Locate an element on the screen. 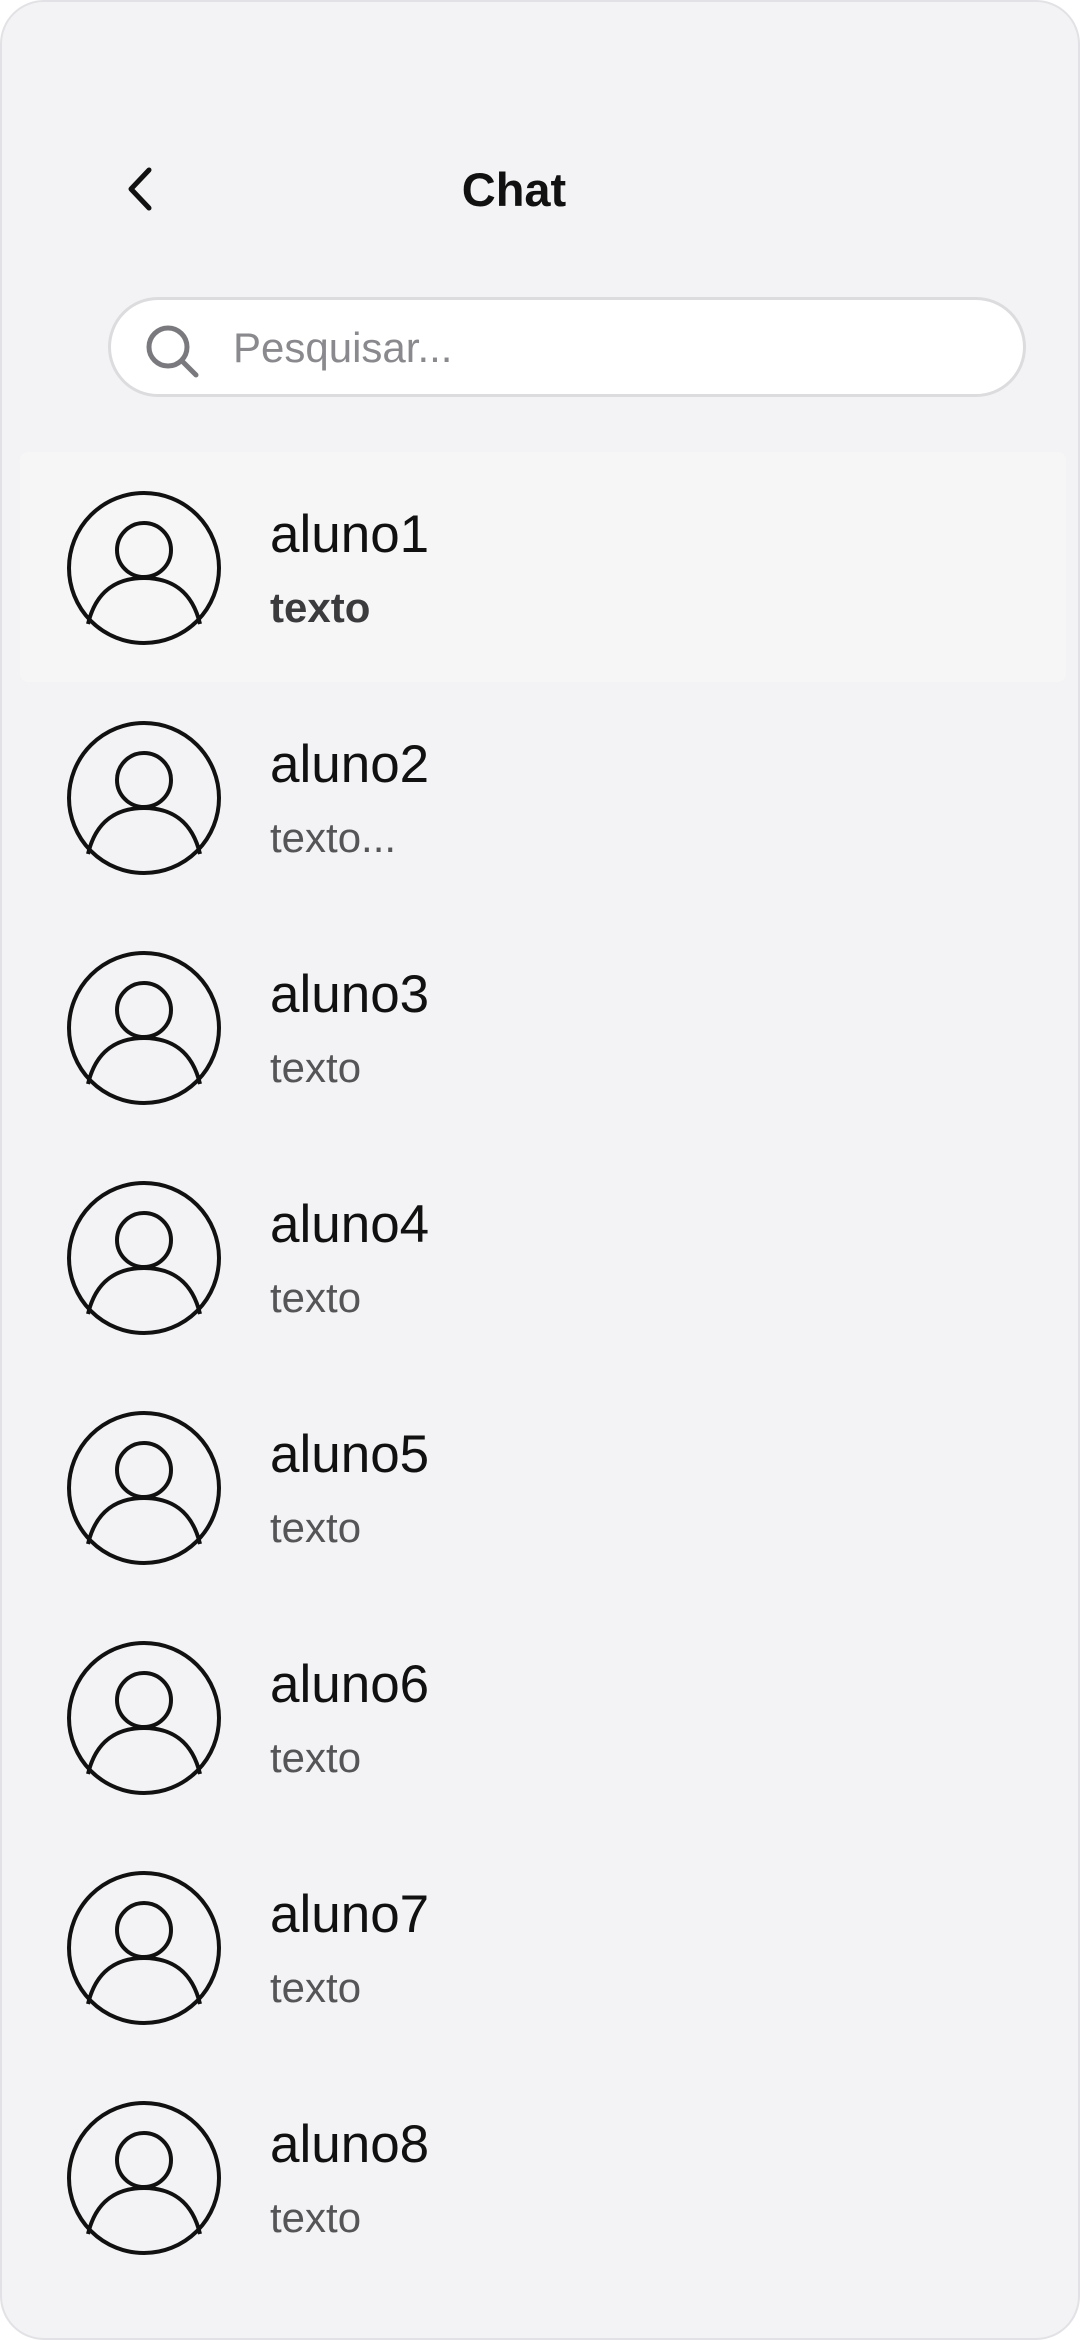  chat-contact-name: aluno5 is located at coordinates (350, 1454).